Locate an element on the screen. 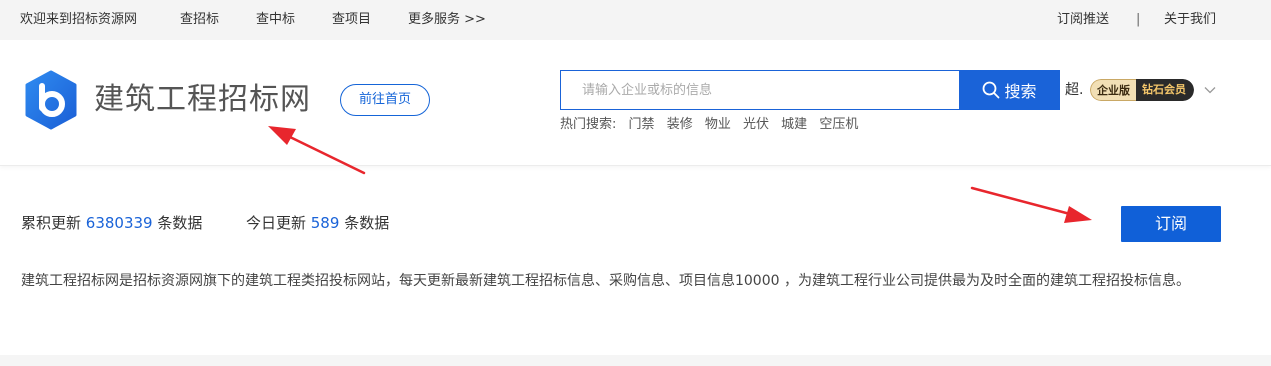 The image size is (1271, 366). nav-link-projects: 查项目 is located at coordinates (351, 20).